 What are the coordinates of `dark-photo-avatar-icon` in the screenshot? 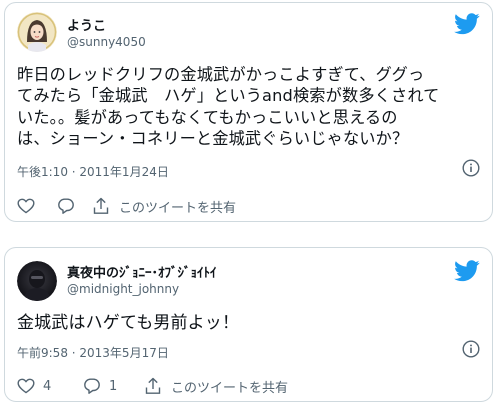 It's located at (37, 281).